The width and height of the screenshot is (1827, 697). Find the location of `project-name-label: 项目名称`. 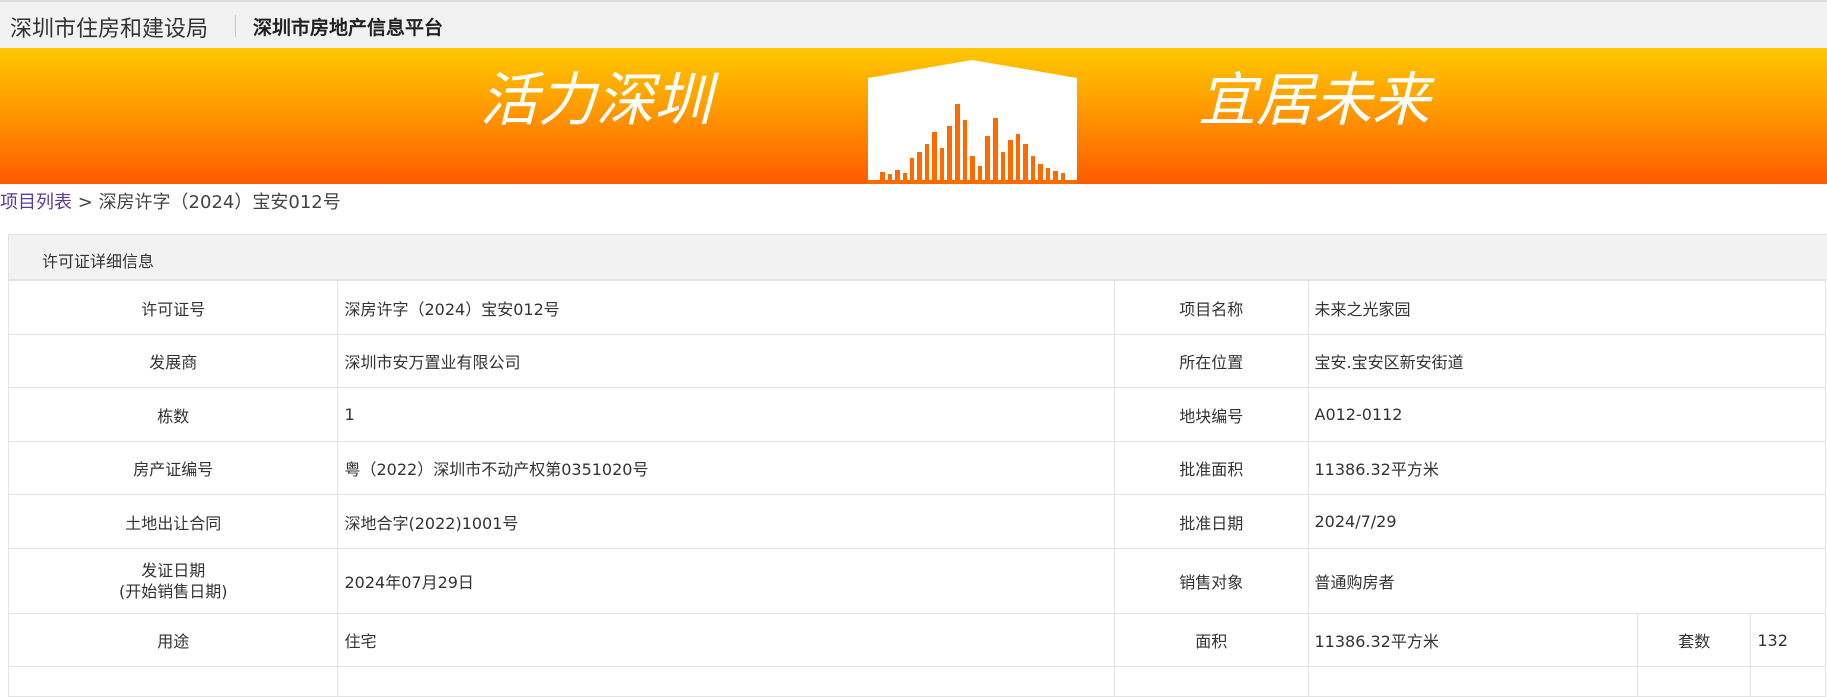

project-name-label: 项目名称 is located at coordinates (1211, 307).